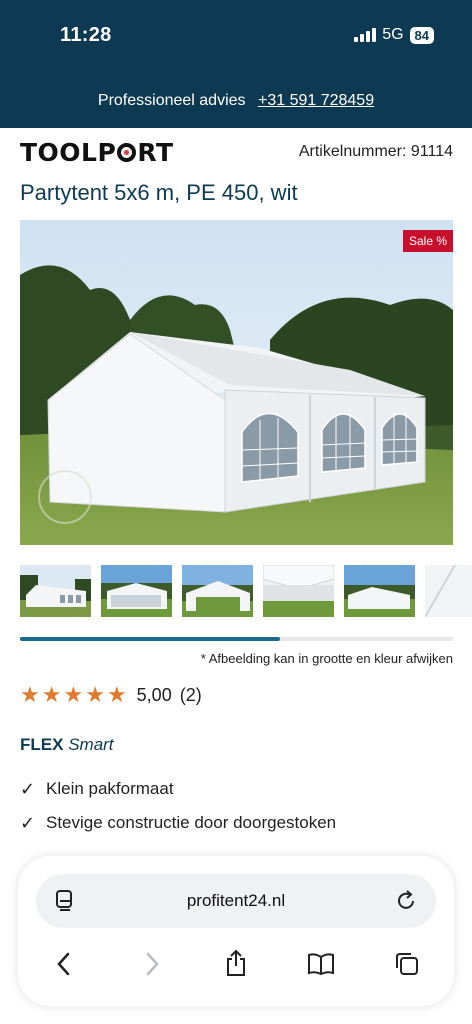  I want to click on tabs-icon, so click(407, 964).